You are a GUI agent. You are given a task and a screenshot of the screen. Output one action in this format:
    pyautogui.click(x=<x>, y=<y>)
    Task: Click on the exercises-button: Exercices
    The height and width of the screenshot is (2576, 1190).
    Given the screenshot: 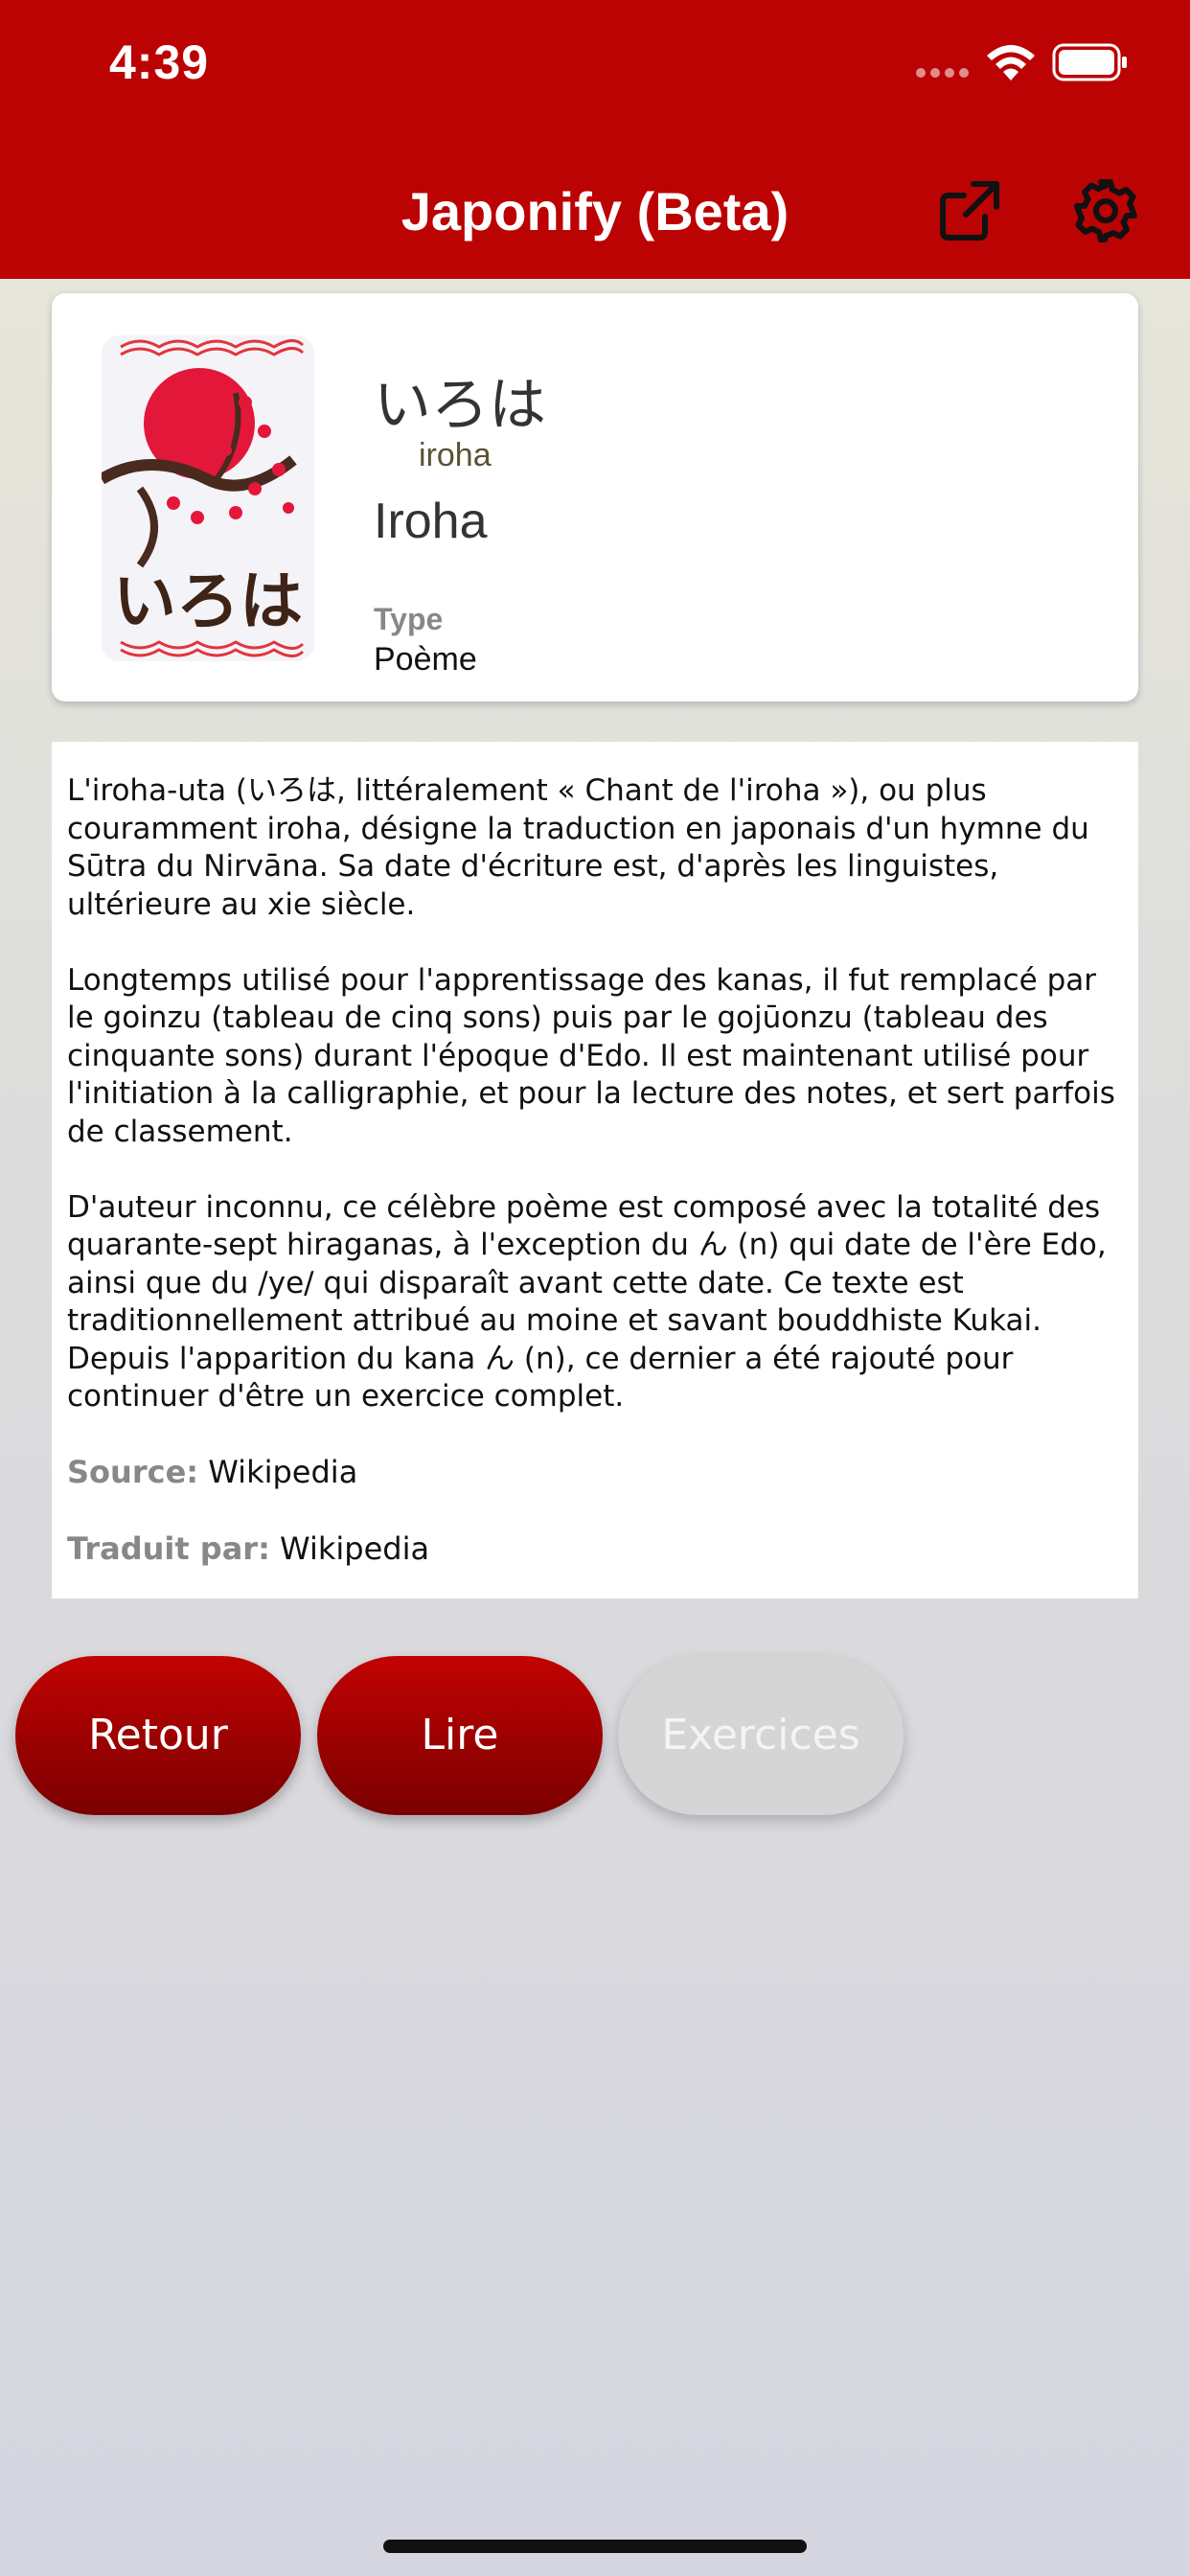 What is the action you would take?
    pyautogui.click(x=761, y=1736)
    